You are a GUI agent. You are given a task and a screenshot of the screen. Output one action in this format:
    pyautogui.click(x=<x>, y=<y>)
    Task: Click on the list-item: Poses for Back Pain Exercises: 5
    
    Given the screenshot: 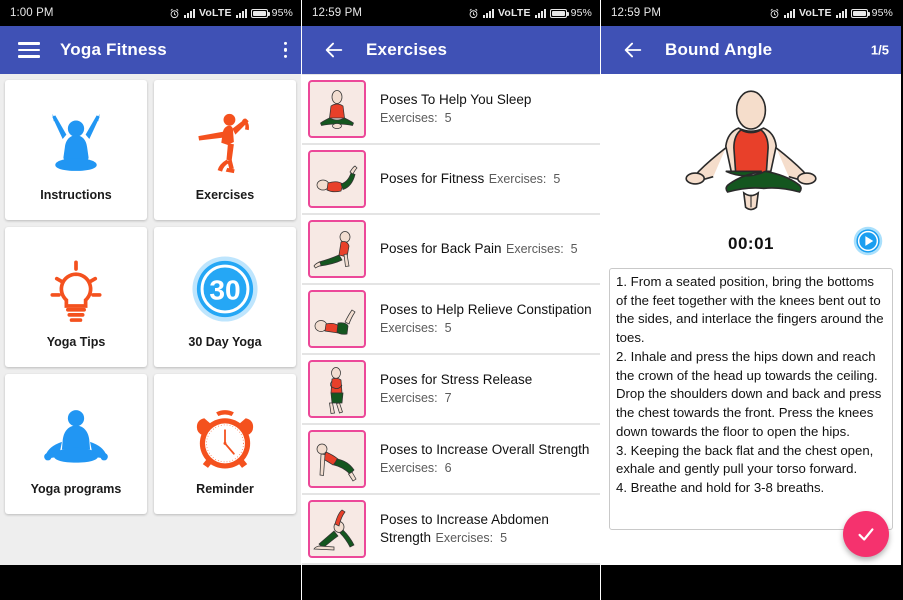 What is the action you would take?
    pyautogui.click(x=451, y=249)
    